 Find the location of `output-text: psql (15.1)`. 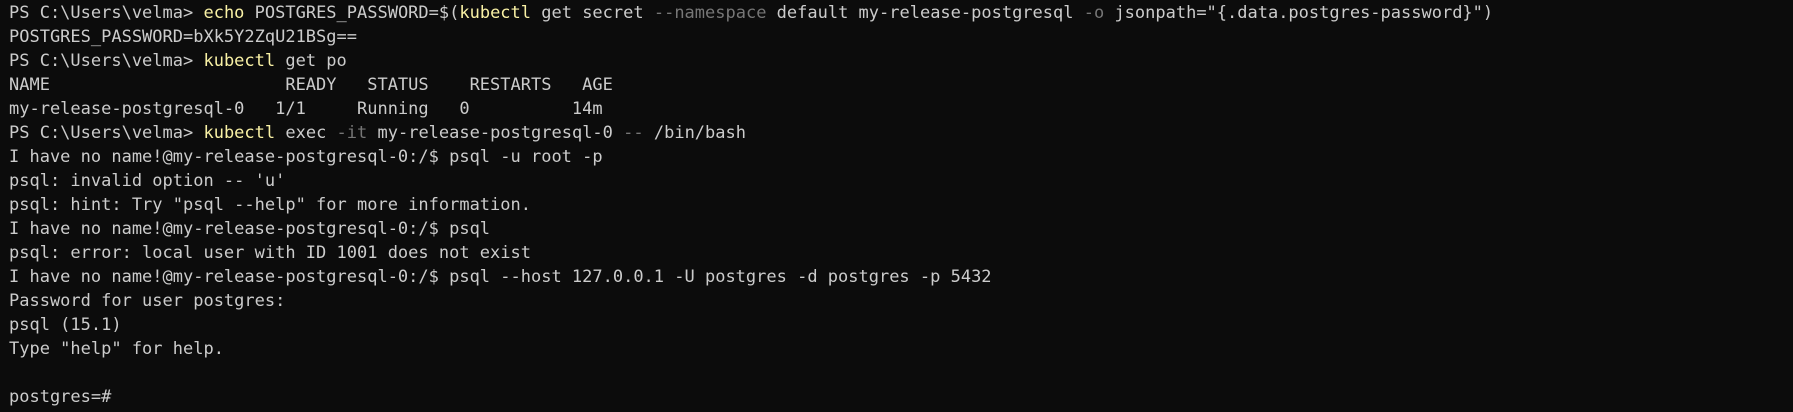

output-text: psql (15.1) is located at coordinates (65, 325).